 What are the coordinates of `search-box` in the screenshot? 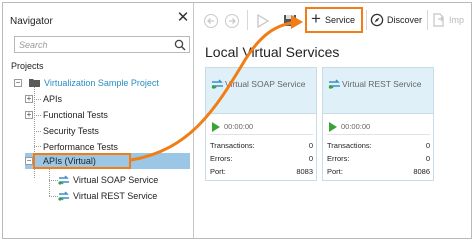 It's located at (102, 44).